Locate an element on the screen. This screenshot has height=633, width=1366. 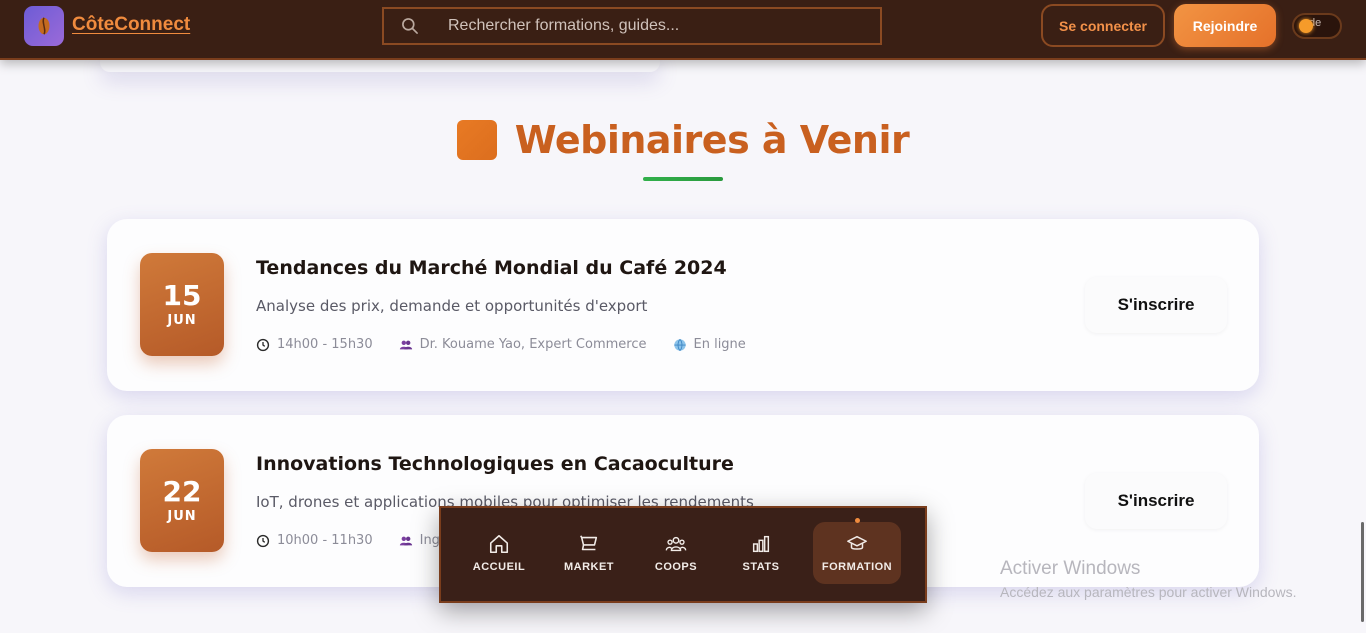
nav-item-stats: STATS is located at coordinates (761, 553).